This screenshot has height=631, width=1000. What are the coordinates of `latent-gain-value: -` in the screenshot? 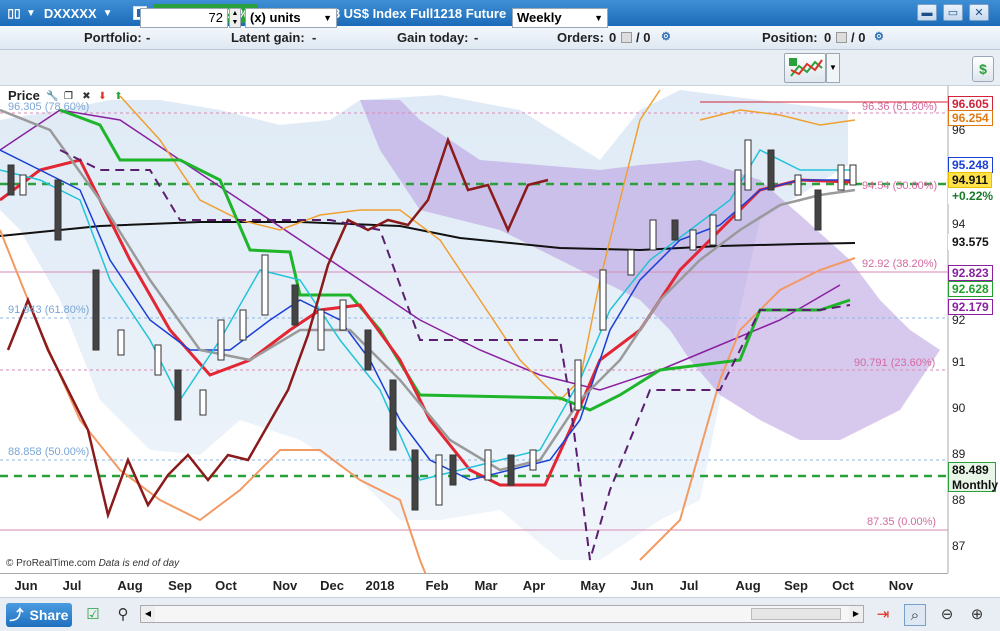 It's located at (314, 37).